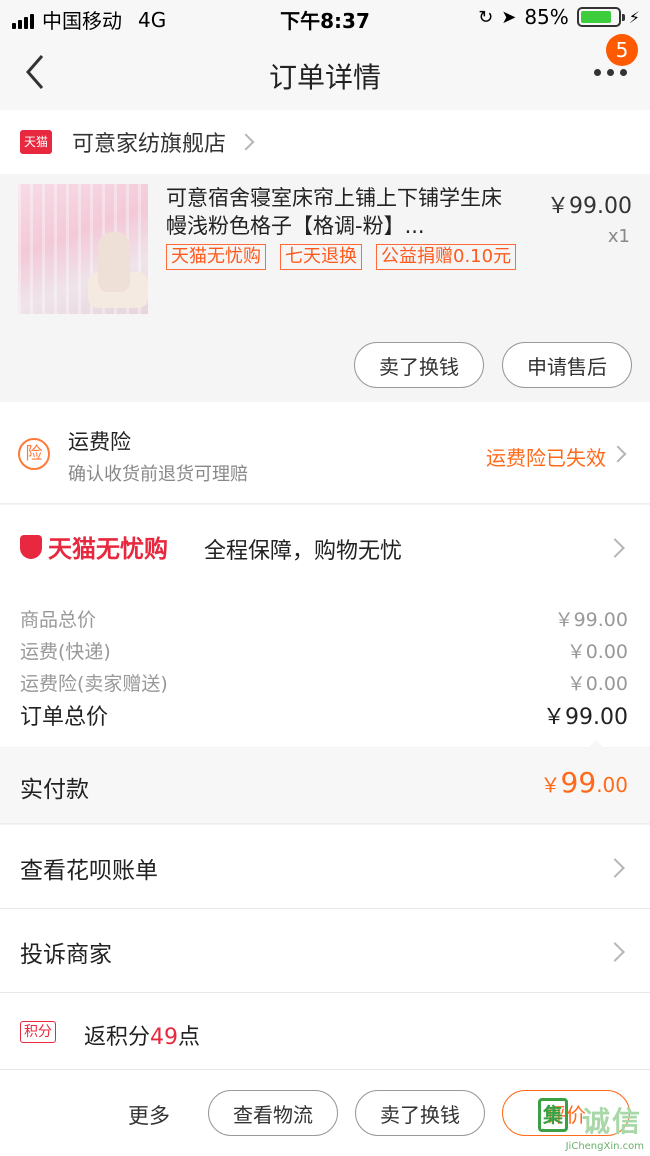 Image resolution: width=650 pixels, height=1156 pixels. I want to click on huabei-bill-label: 查看花呗账单, so click(89, 871).